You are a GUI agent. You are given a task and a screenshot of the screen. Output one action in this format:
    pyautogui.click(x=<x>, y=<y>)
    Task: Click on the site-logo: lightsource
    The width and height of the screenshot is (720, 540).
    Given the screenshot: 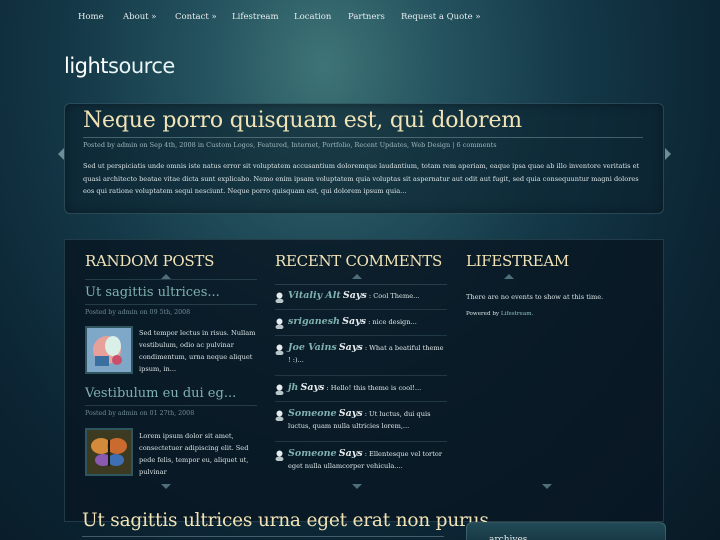 What is the action you would take?
    pyautogui.click(x=119, y=66)
    